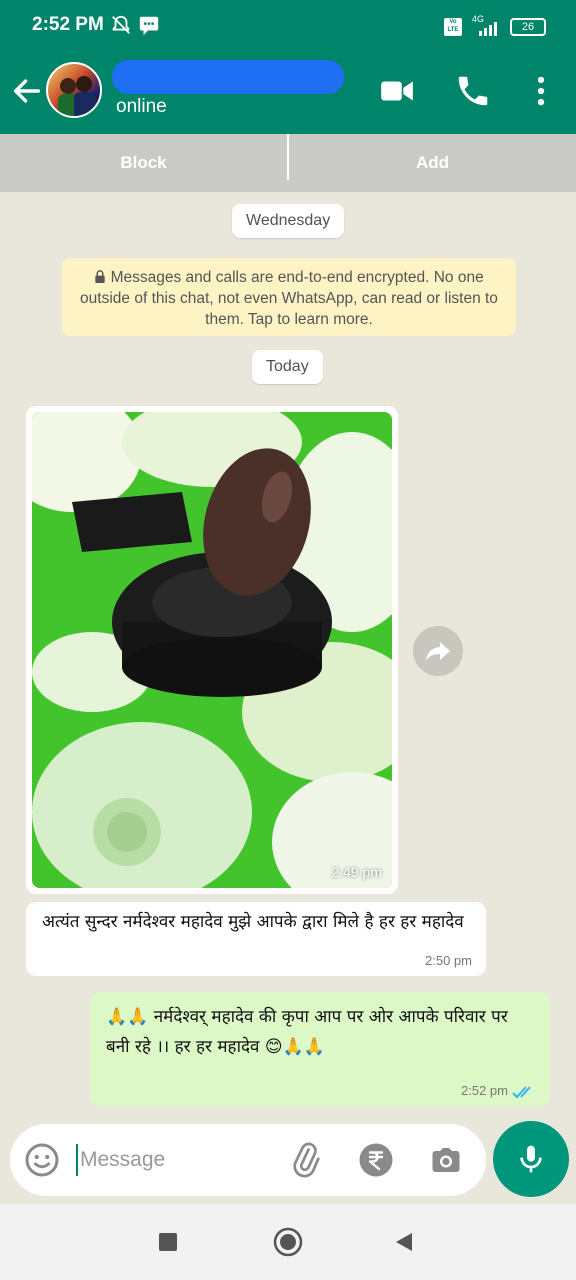  I want to click on attach-icon, so click(306, 1160).